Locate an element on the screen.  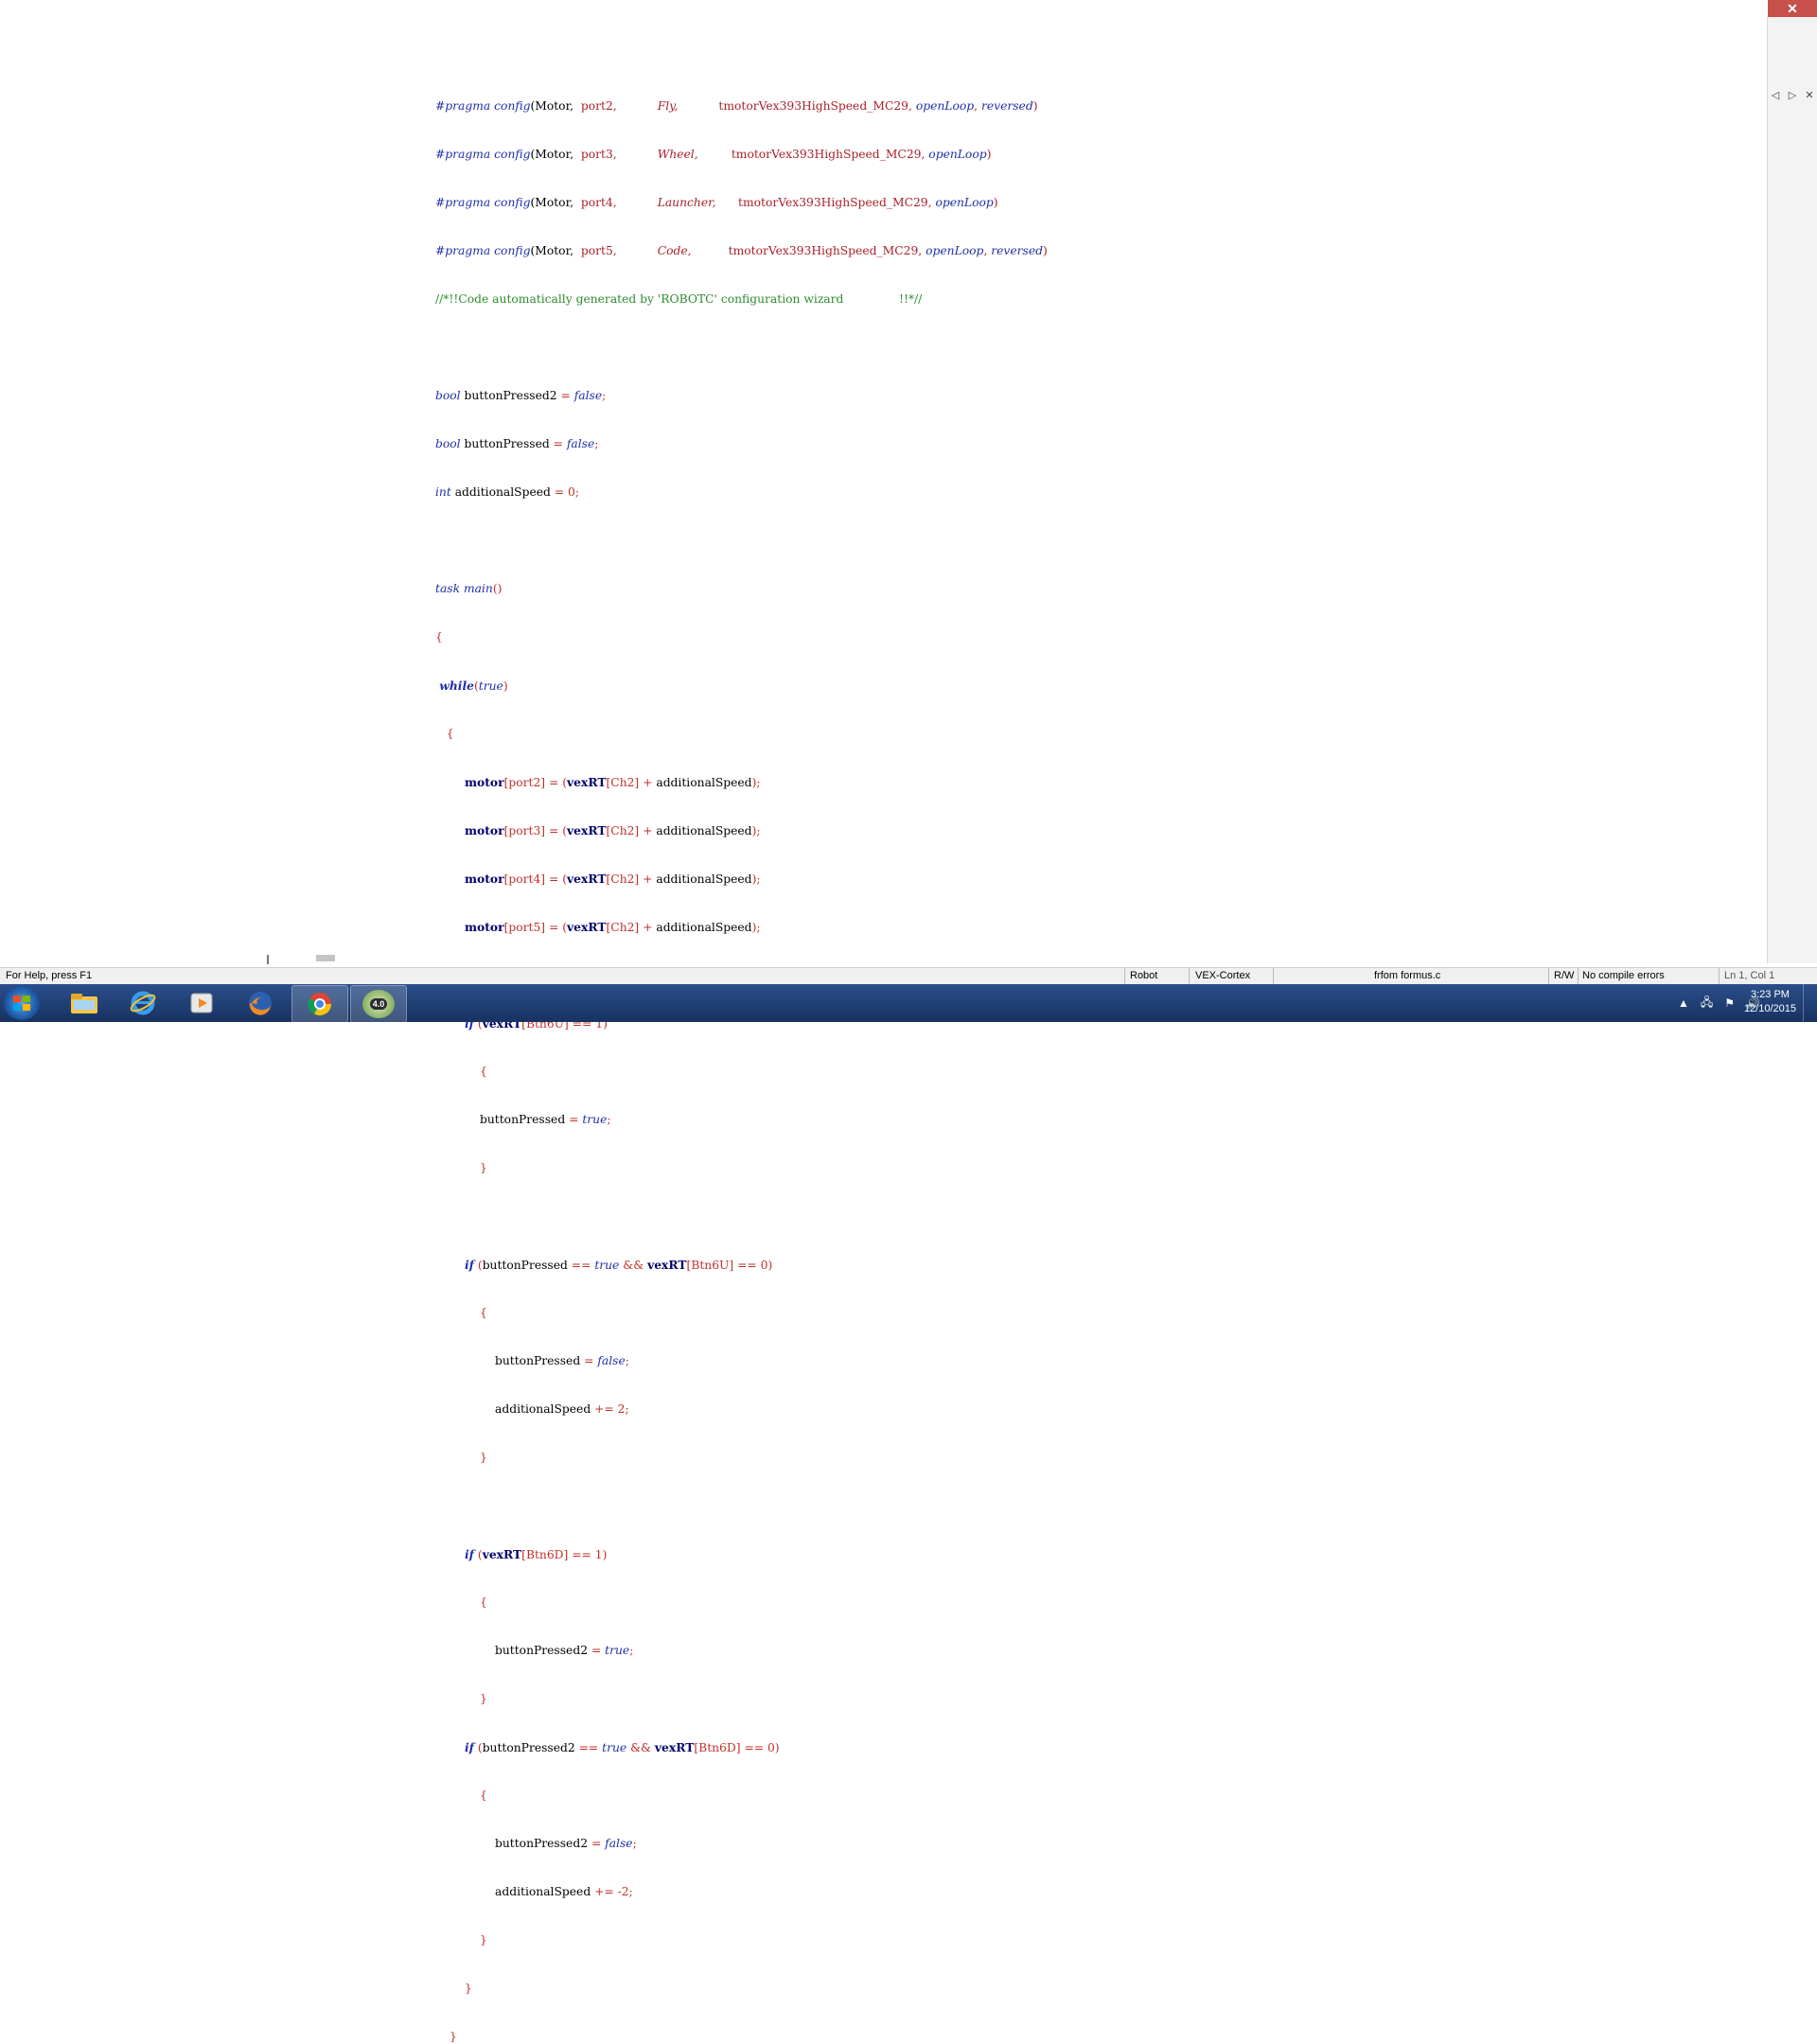
code-line: buttonPressed2 = true; is located at coordinates (565, 1650).